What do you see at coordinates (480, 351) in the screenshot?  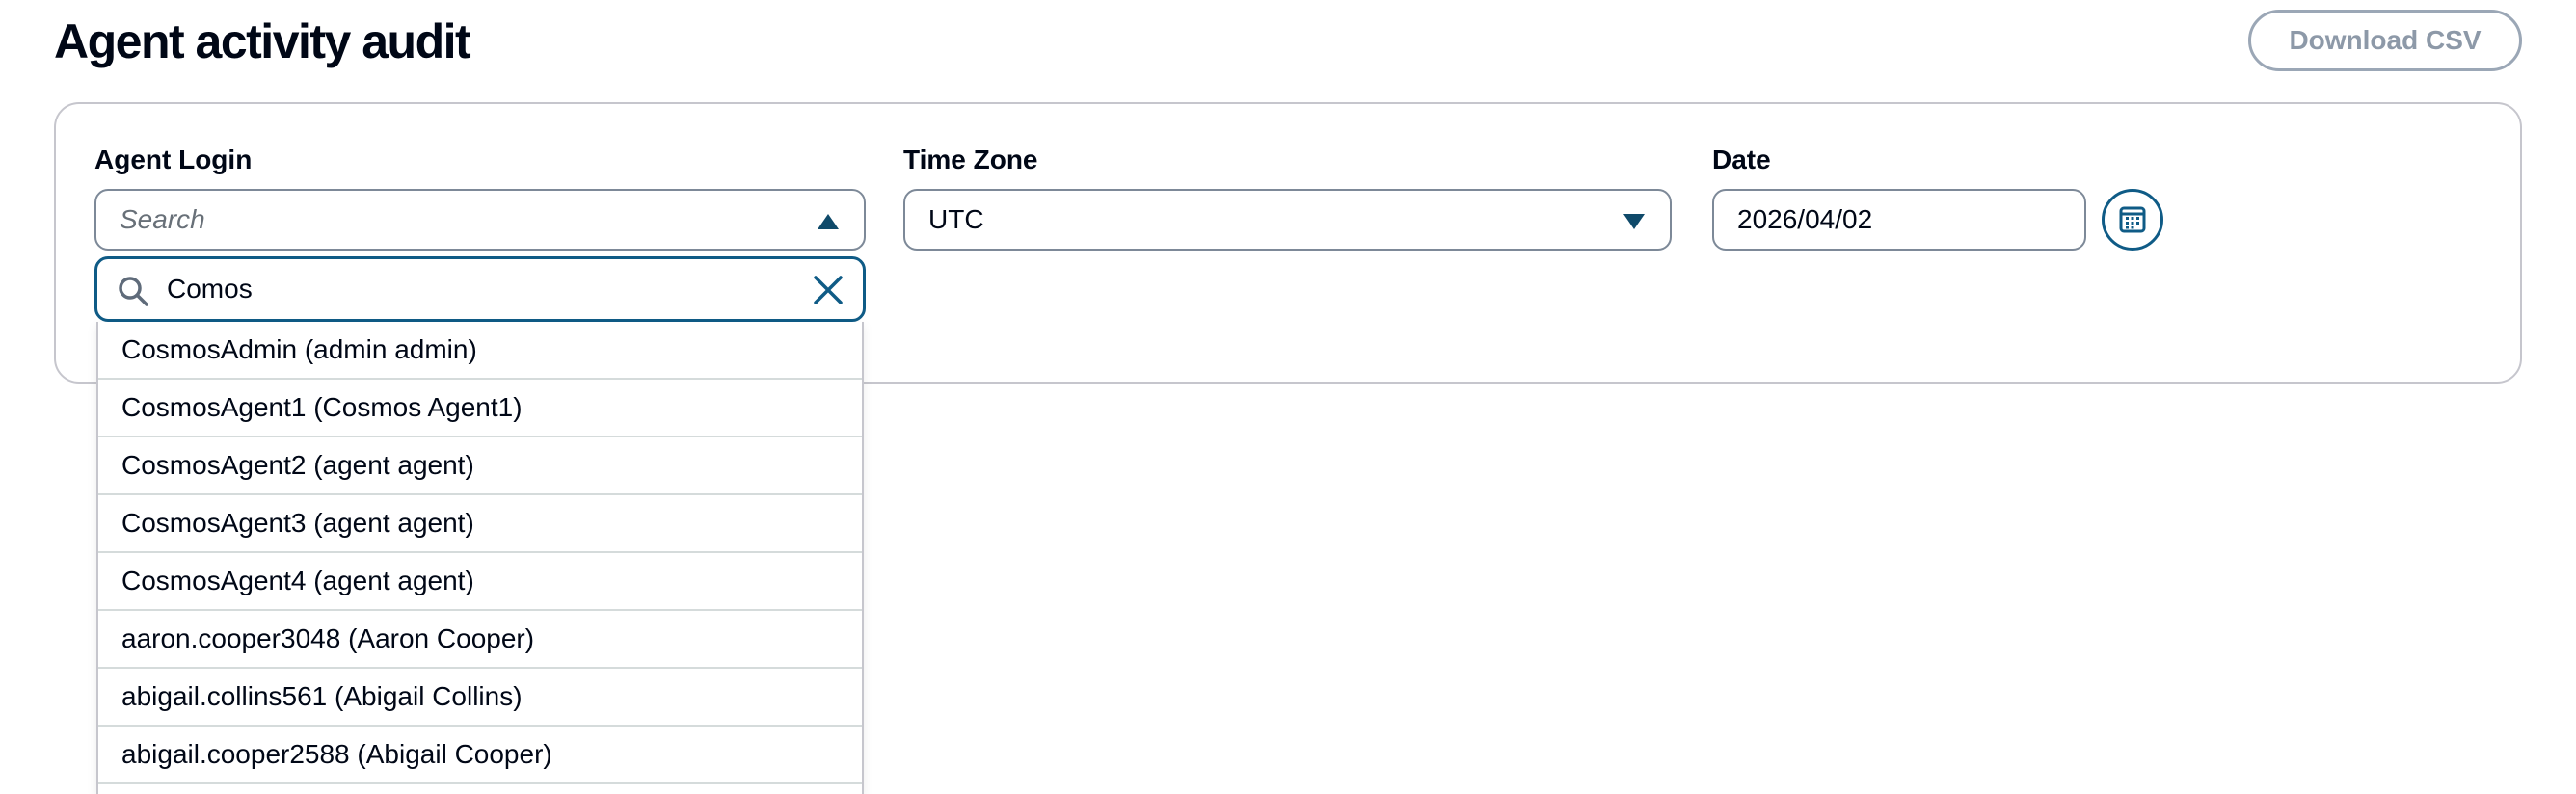 I see `list-item: CosmosAdmin (admin admin)` at bounding box center [480, 351].